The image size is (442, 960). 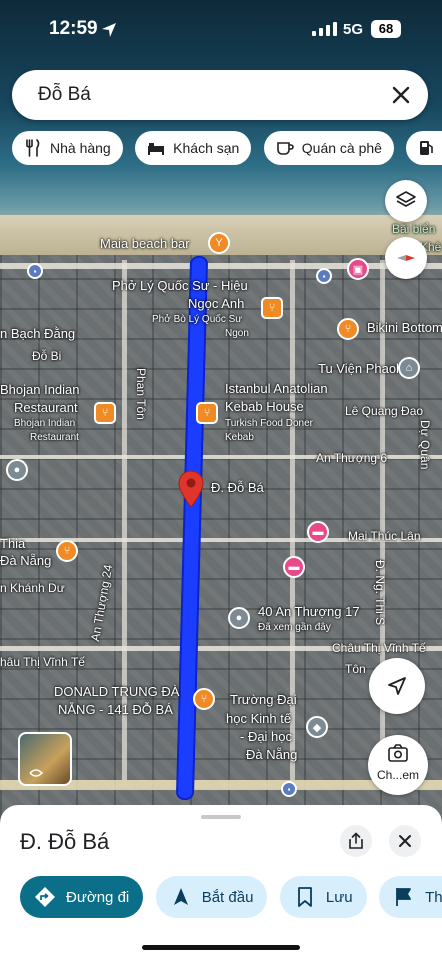 What do you see at coordinates (116, 691) in the screenshot?
I see `map-label: DONALD TRUNG ĐÀ` at bounding box center [116, 691].